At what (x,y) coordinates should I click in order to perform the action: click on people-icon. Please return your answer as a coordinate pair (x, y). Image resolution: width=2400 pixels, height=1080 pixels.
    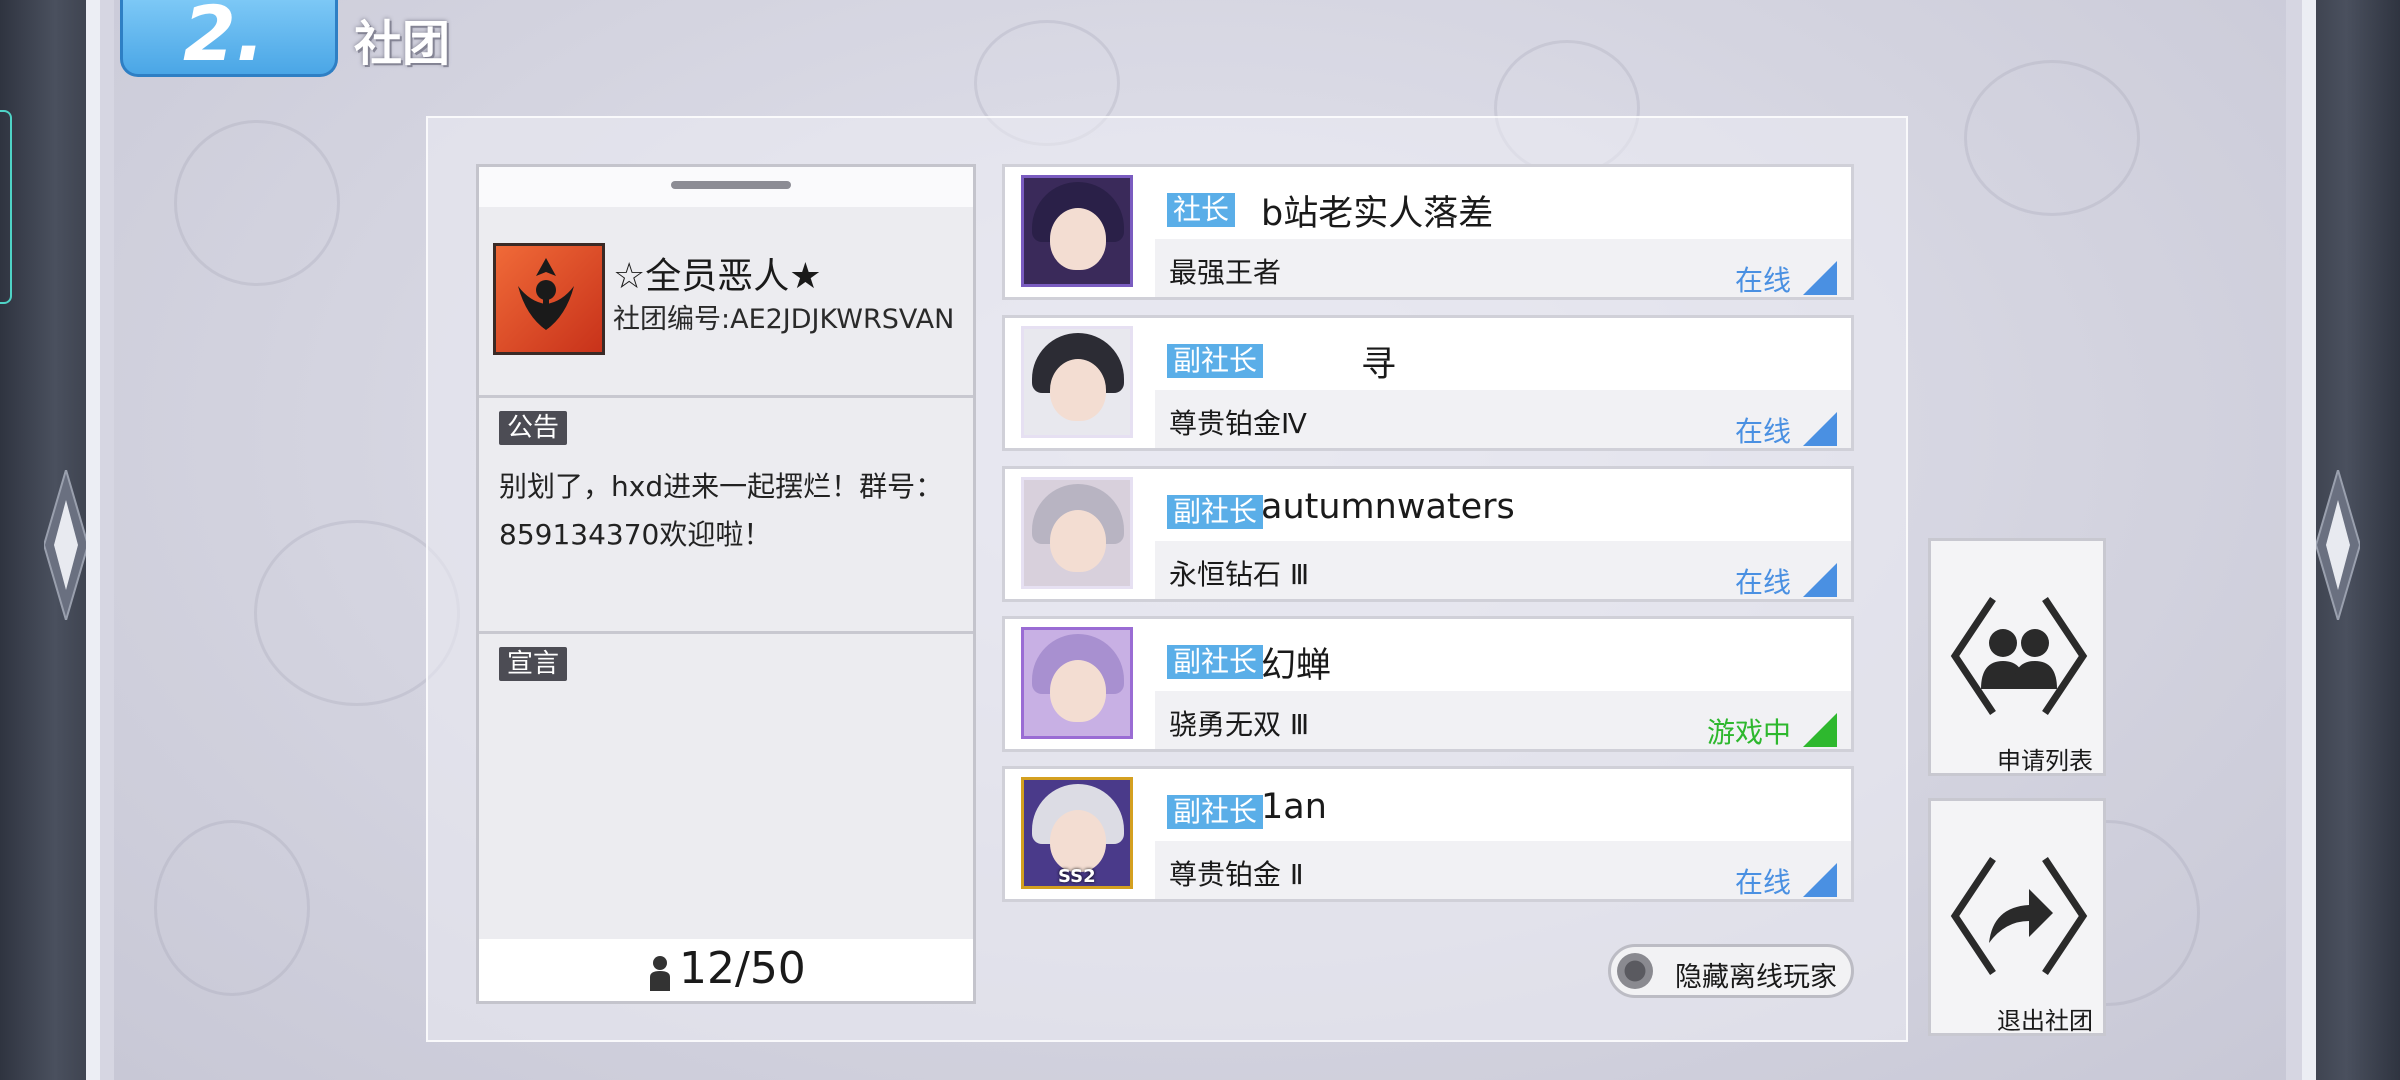
    Looking at the image, I should click on (2019, 656).